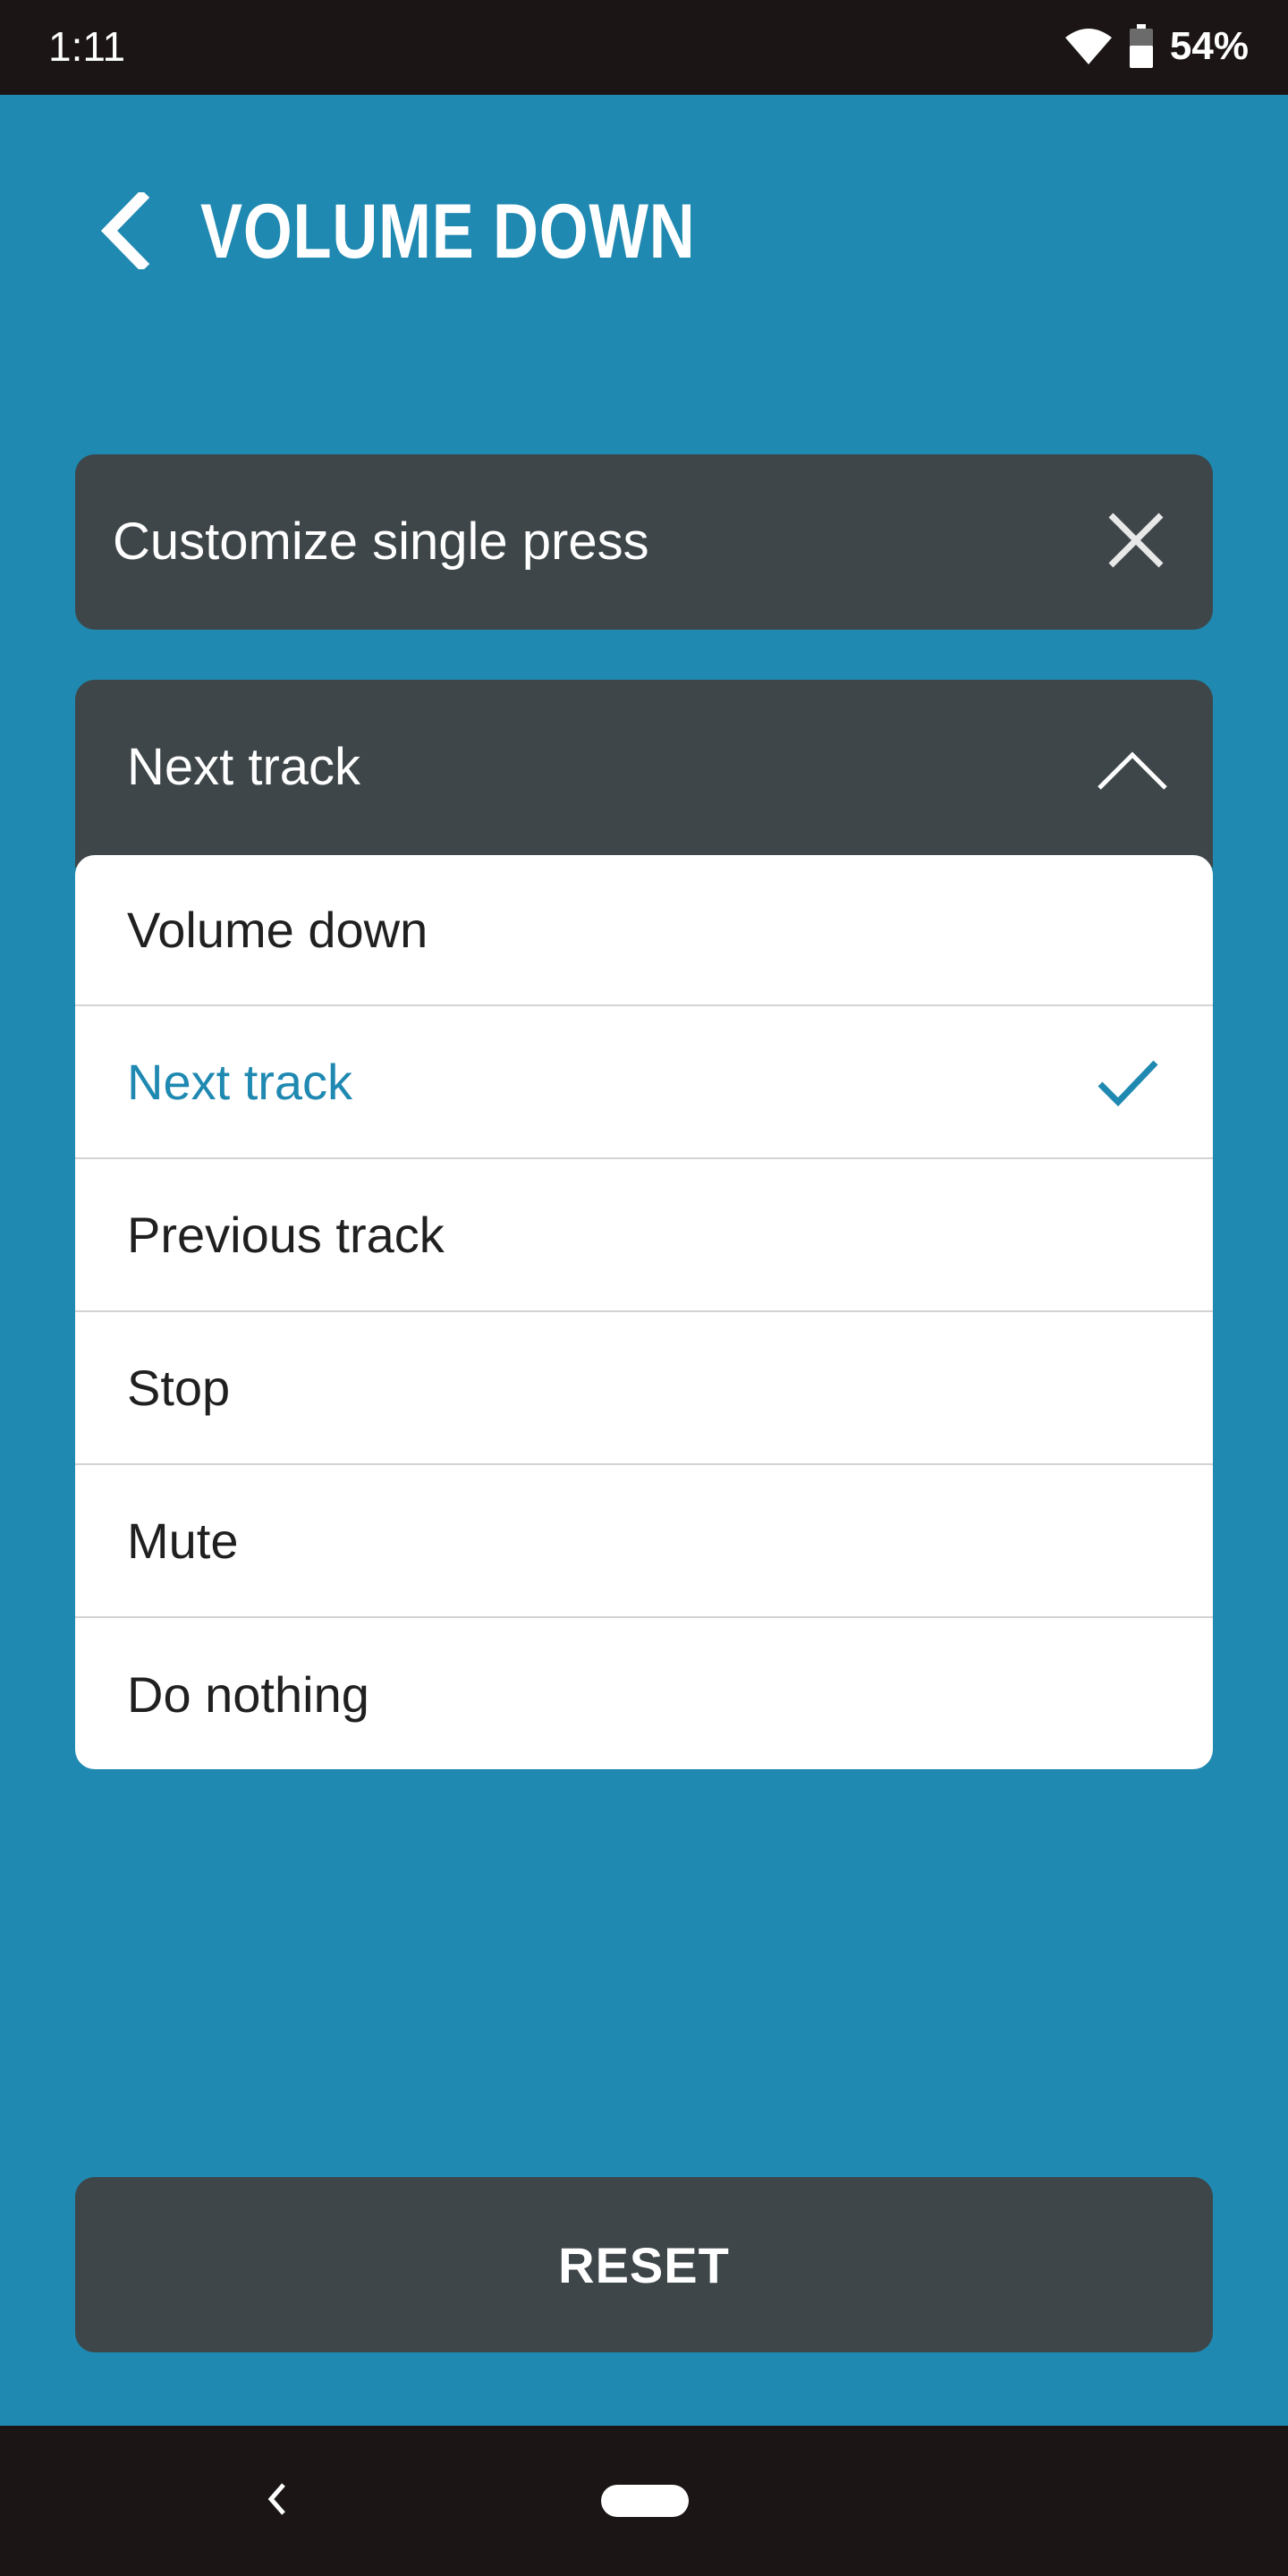 The width and height of the screenshot is (1288, 2576). I want to click on battery-icon, so click(1141, 46).